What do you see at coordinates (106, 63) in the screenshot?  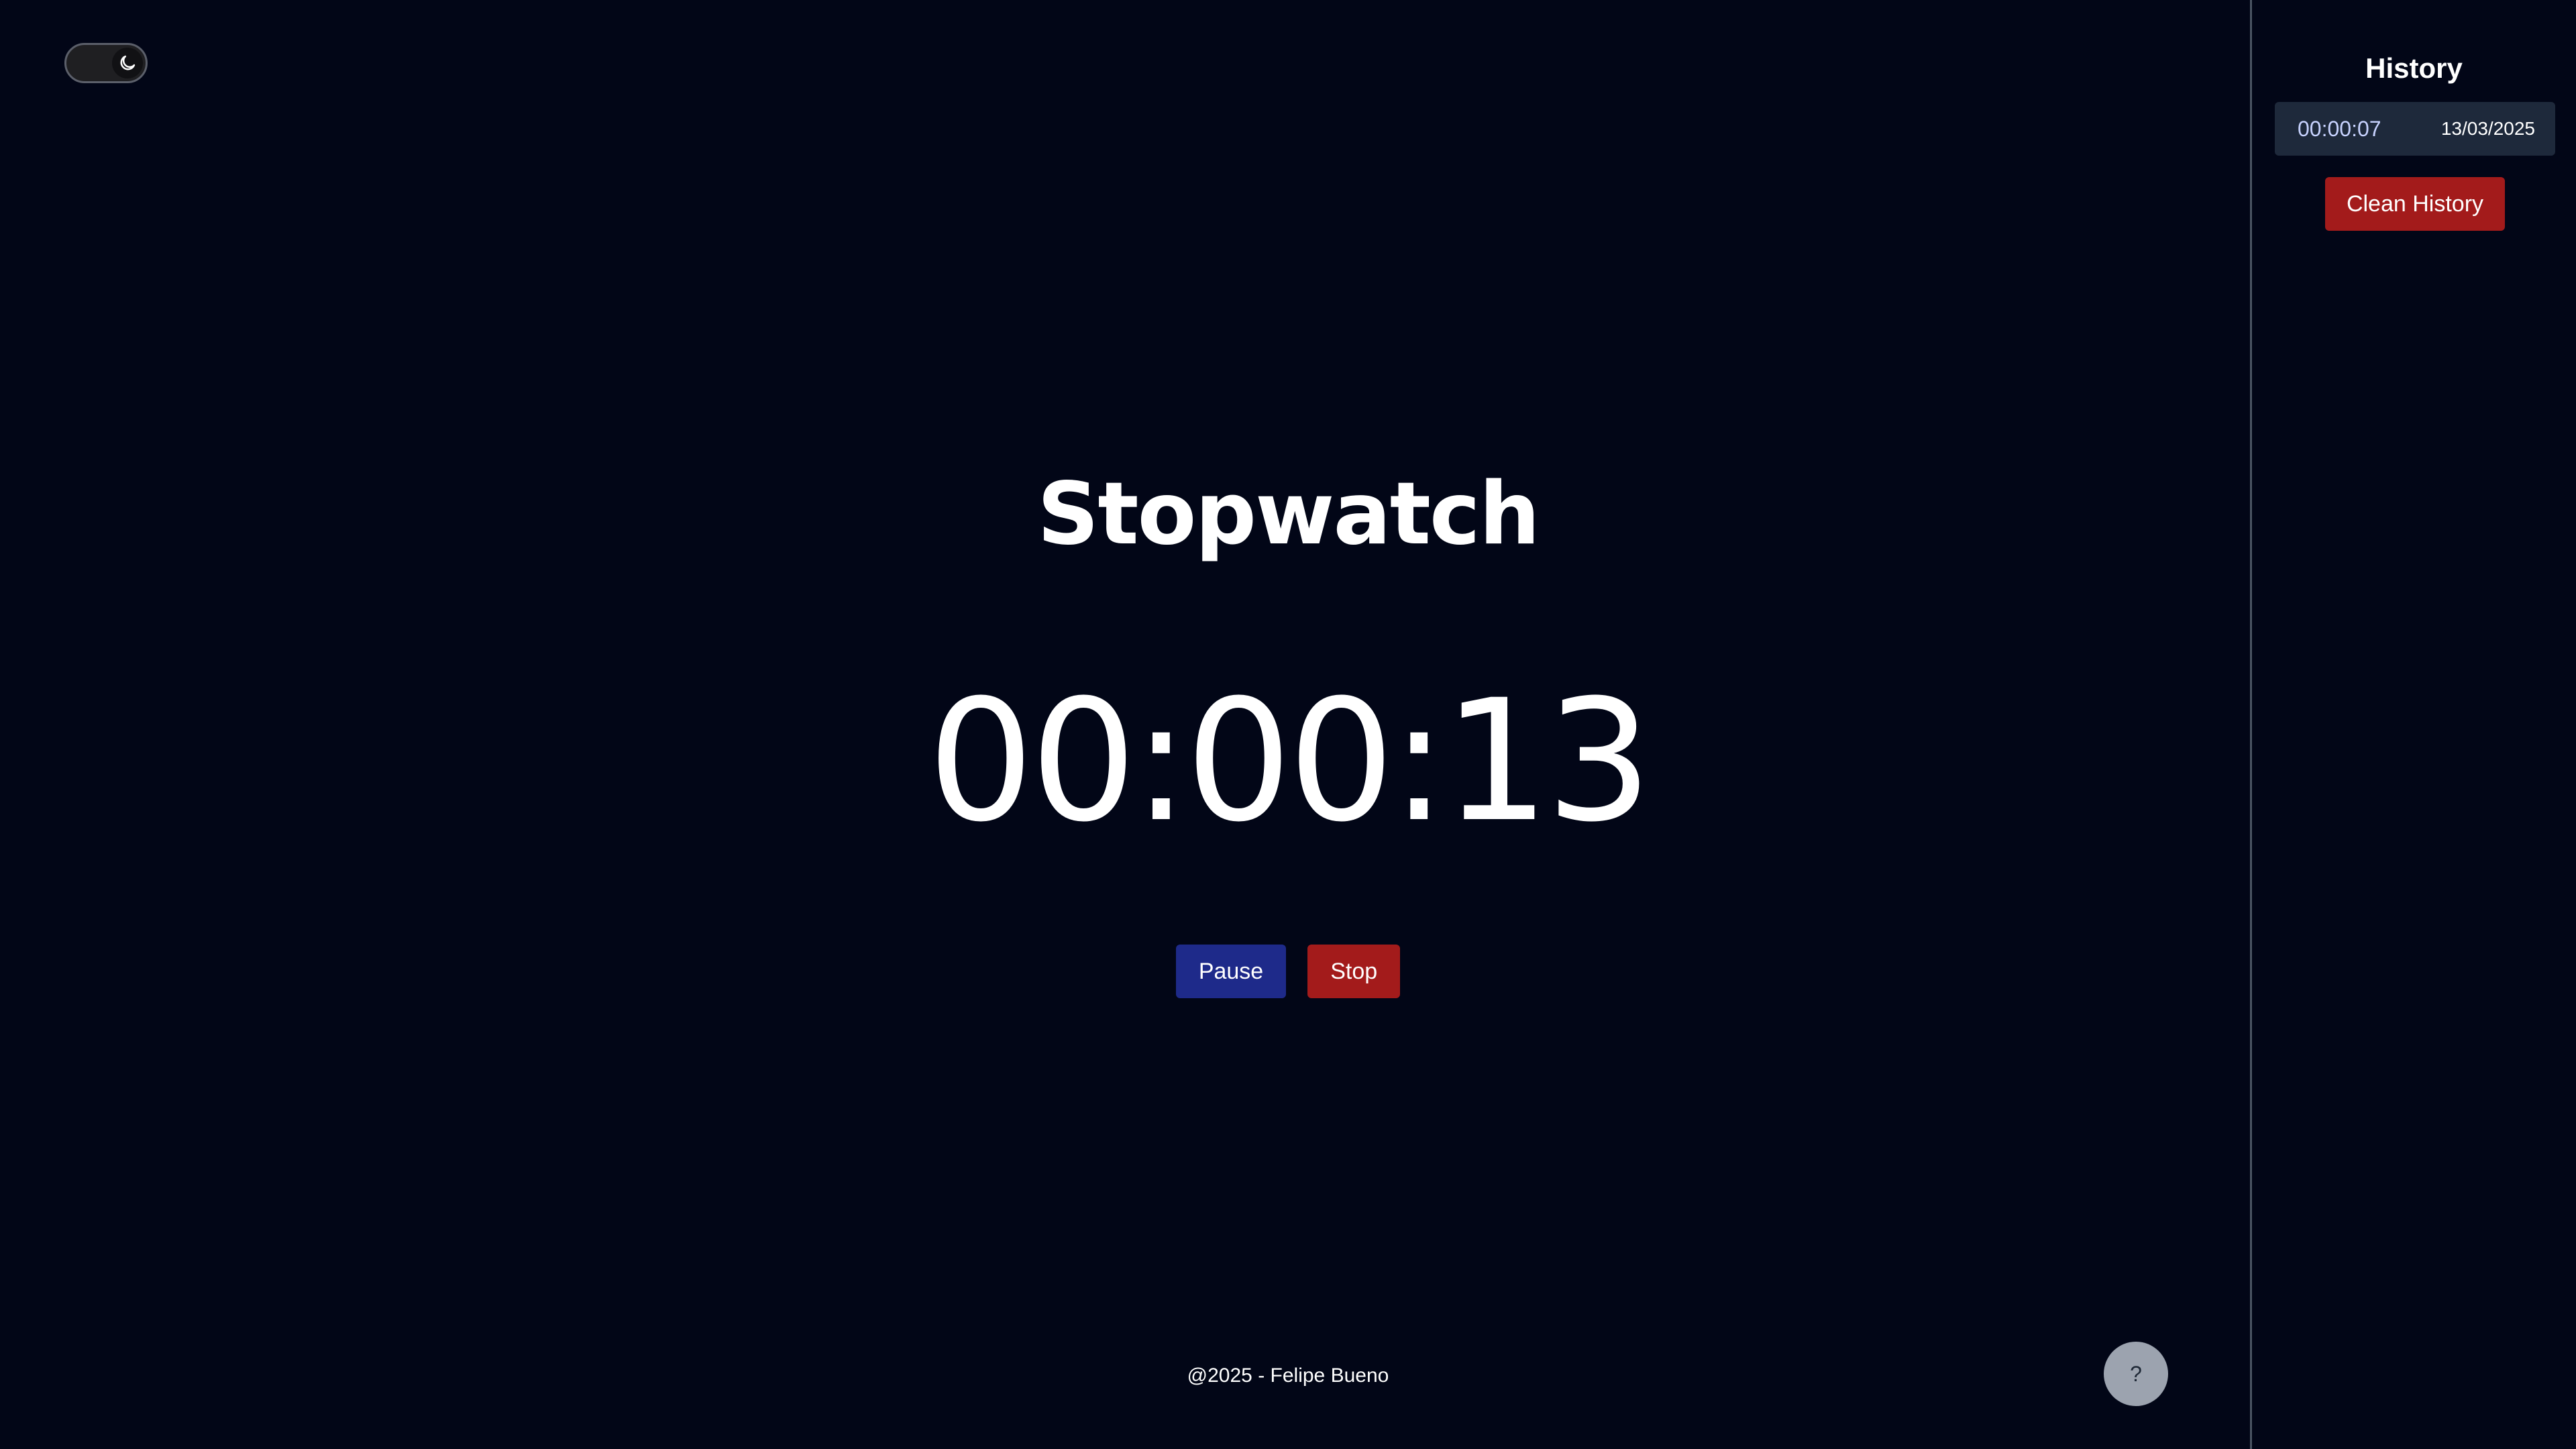 I see `theme-toggle` at bounding box center [106, 63].